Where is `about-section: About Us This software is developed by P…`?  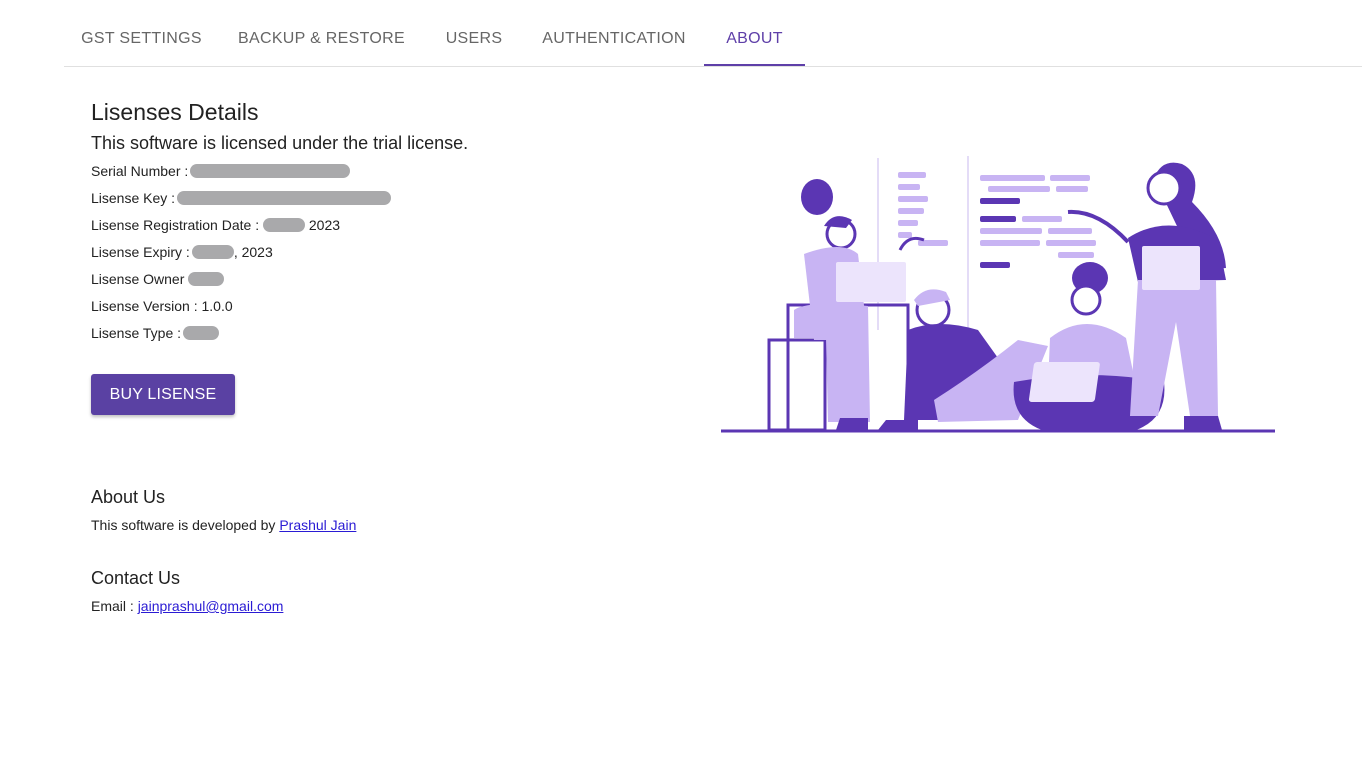
about-section: About Us This software is developed by P… is located at coordinates (223, 509).